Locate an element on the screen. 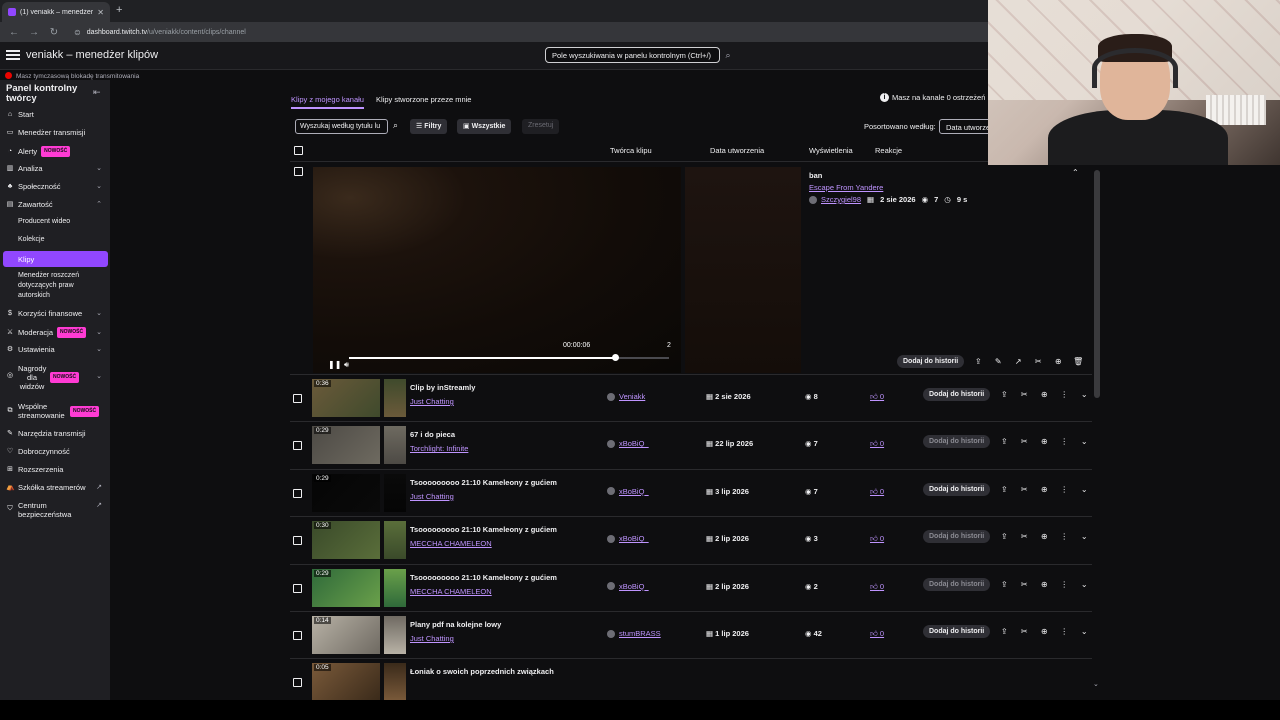 The height and width of the screenshot is (720, 1280). sidebar-item-alerts: ◔ Alerty NOWOŚĆ is located at coordinates (57, 151).